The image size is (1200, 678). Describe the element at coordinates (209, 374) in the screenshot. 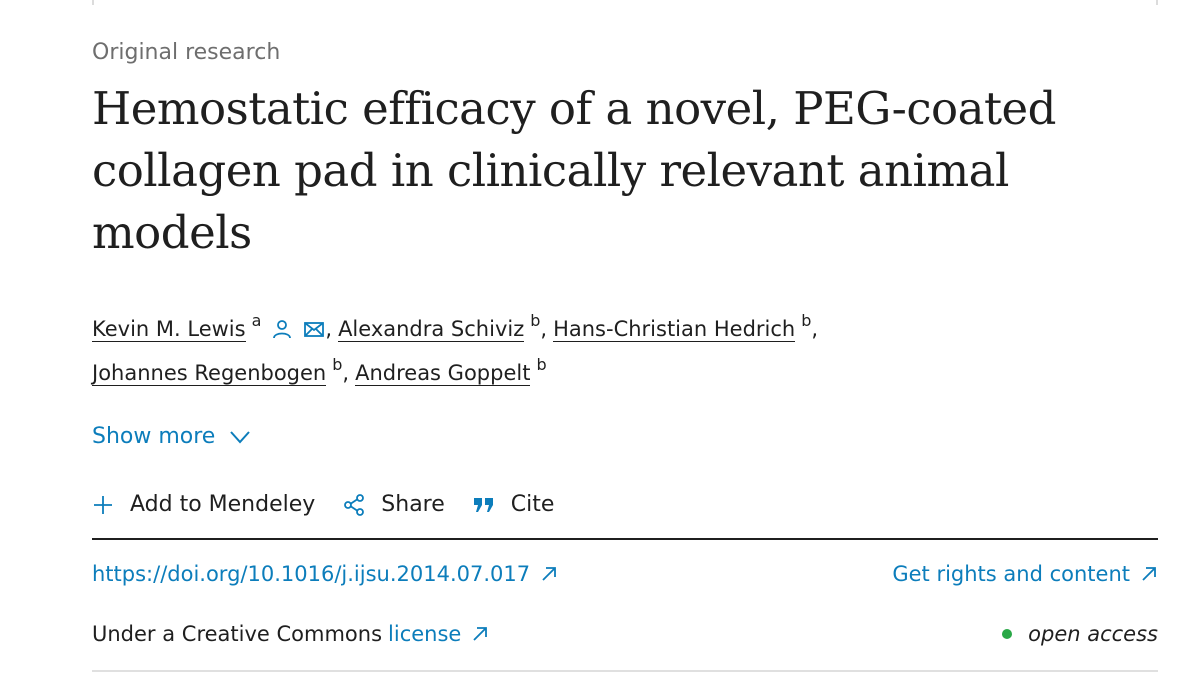

I see `author-link-regenbogen: Johannes Regenbogen` at that location.